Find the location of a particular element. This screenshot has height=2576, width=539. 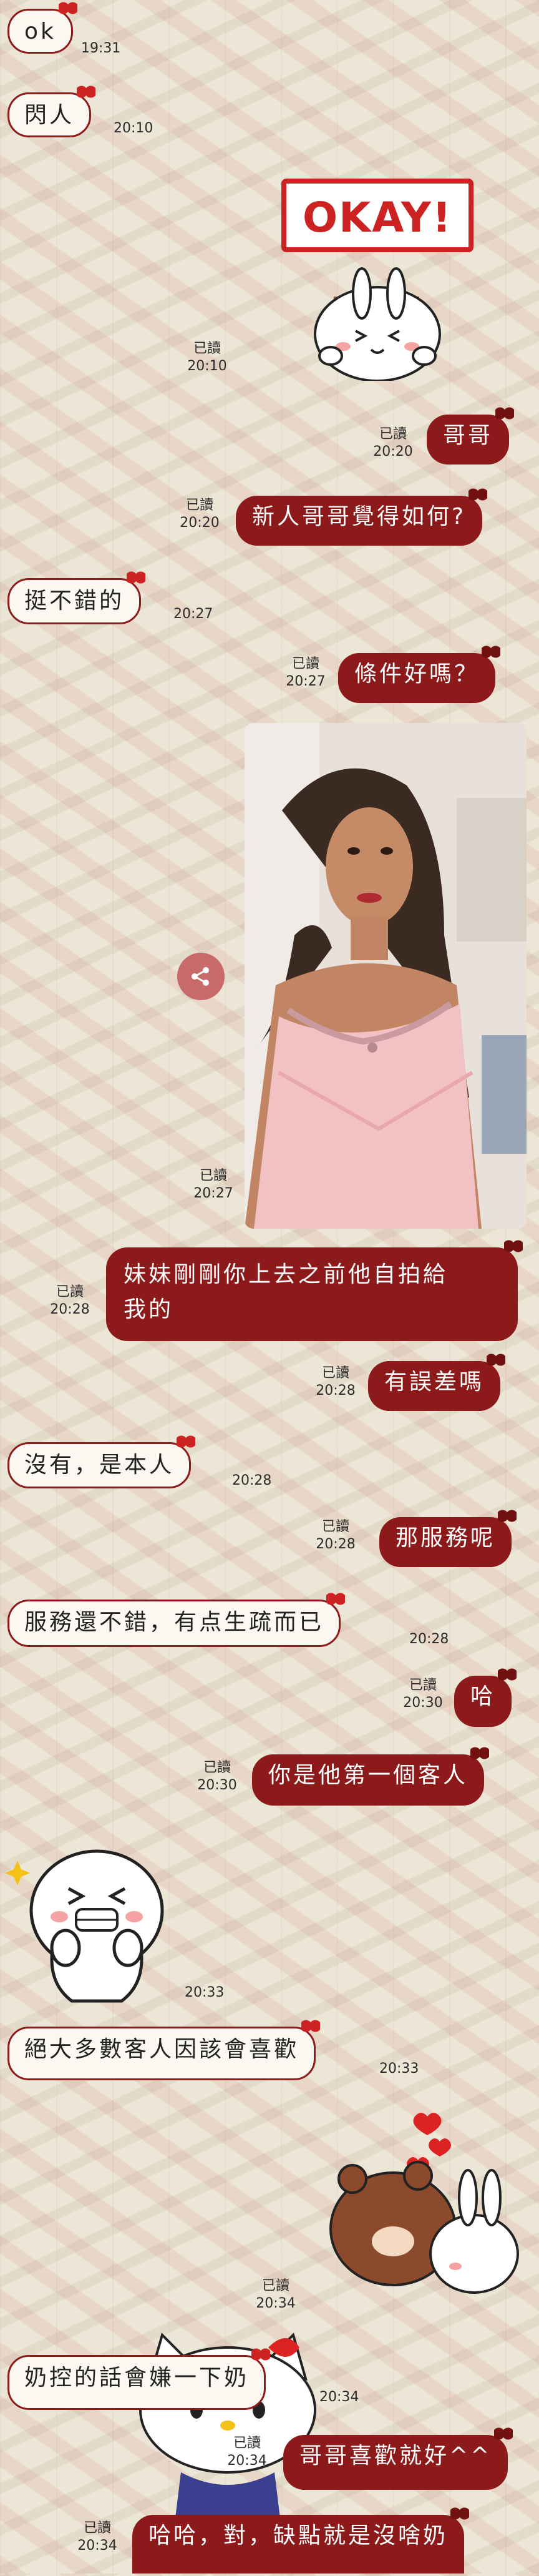

incoming-message: 服務還不錯，有点生疏而已 is located at coordinates (176, 1620).